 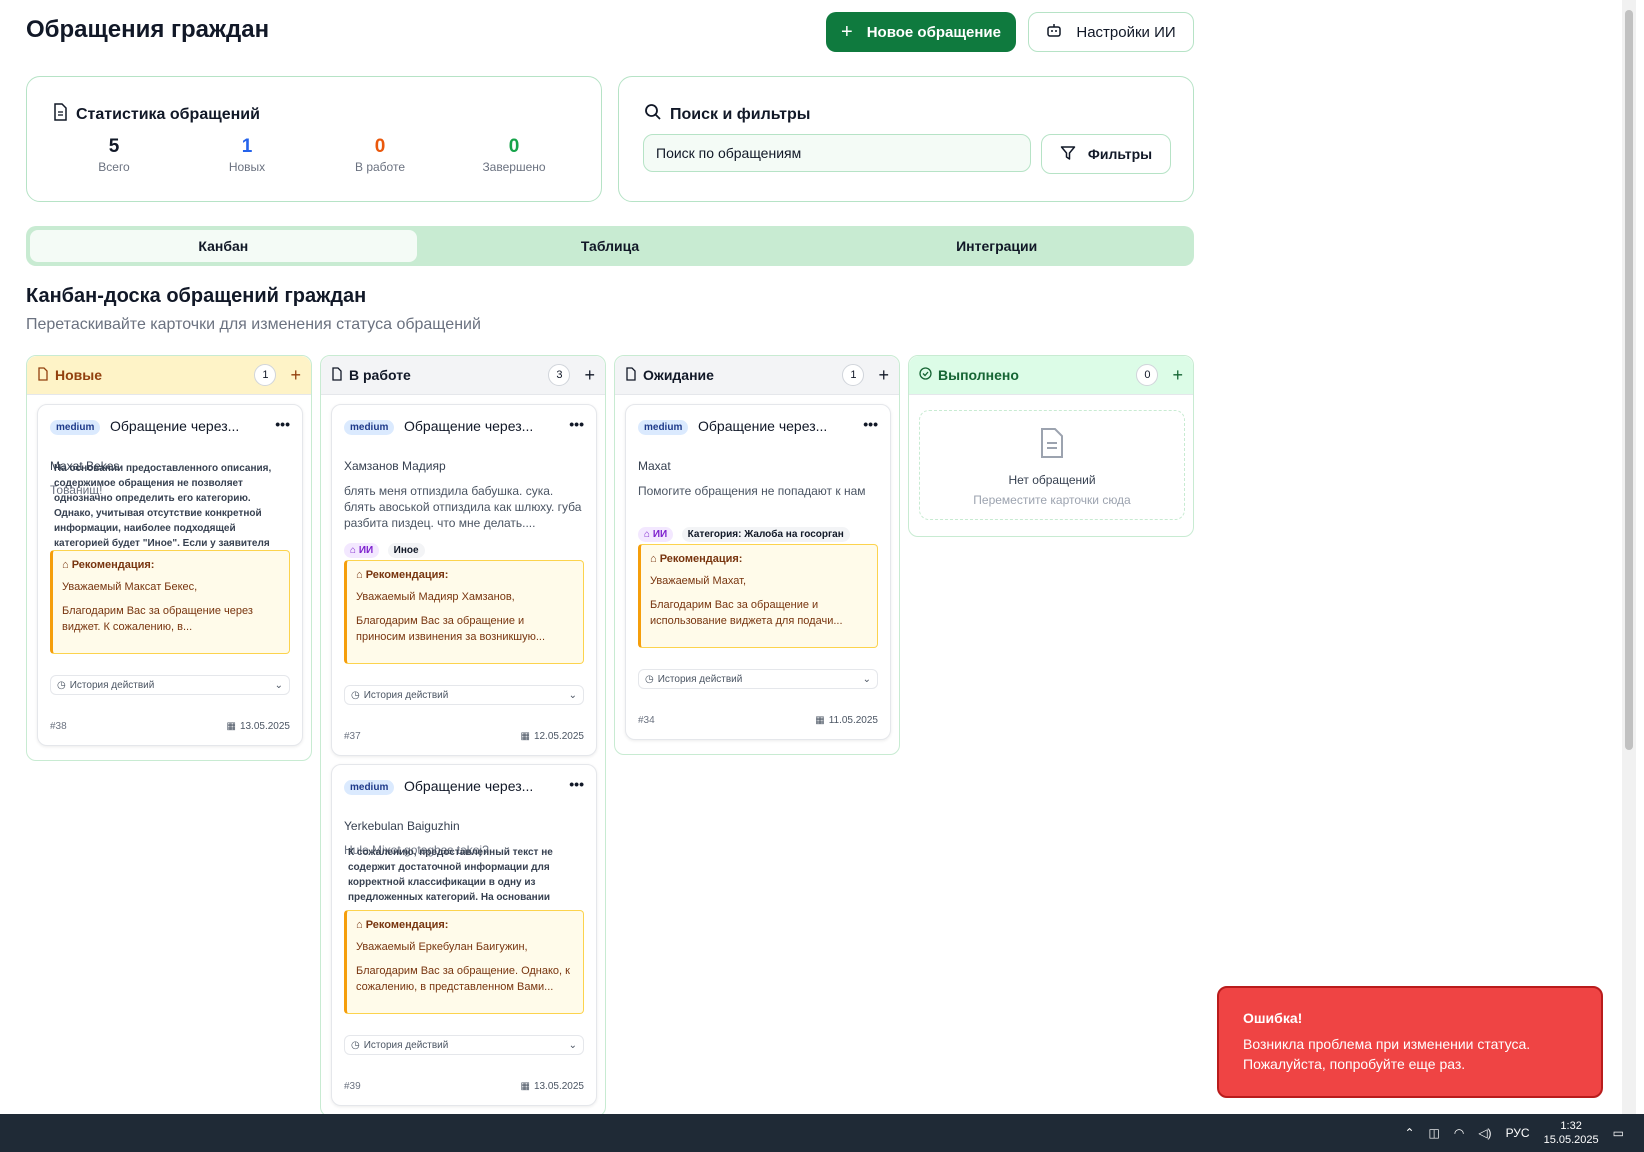 I want to click on stat-new: 1 Новых, so click(x=247, y=155).